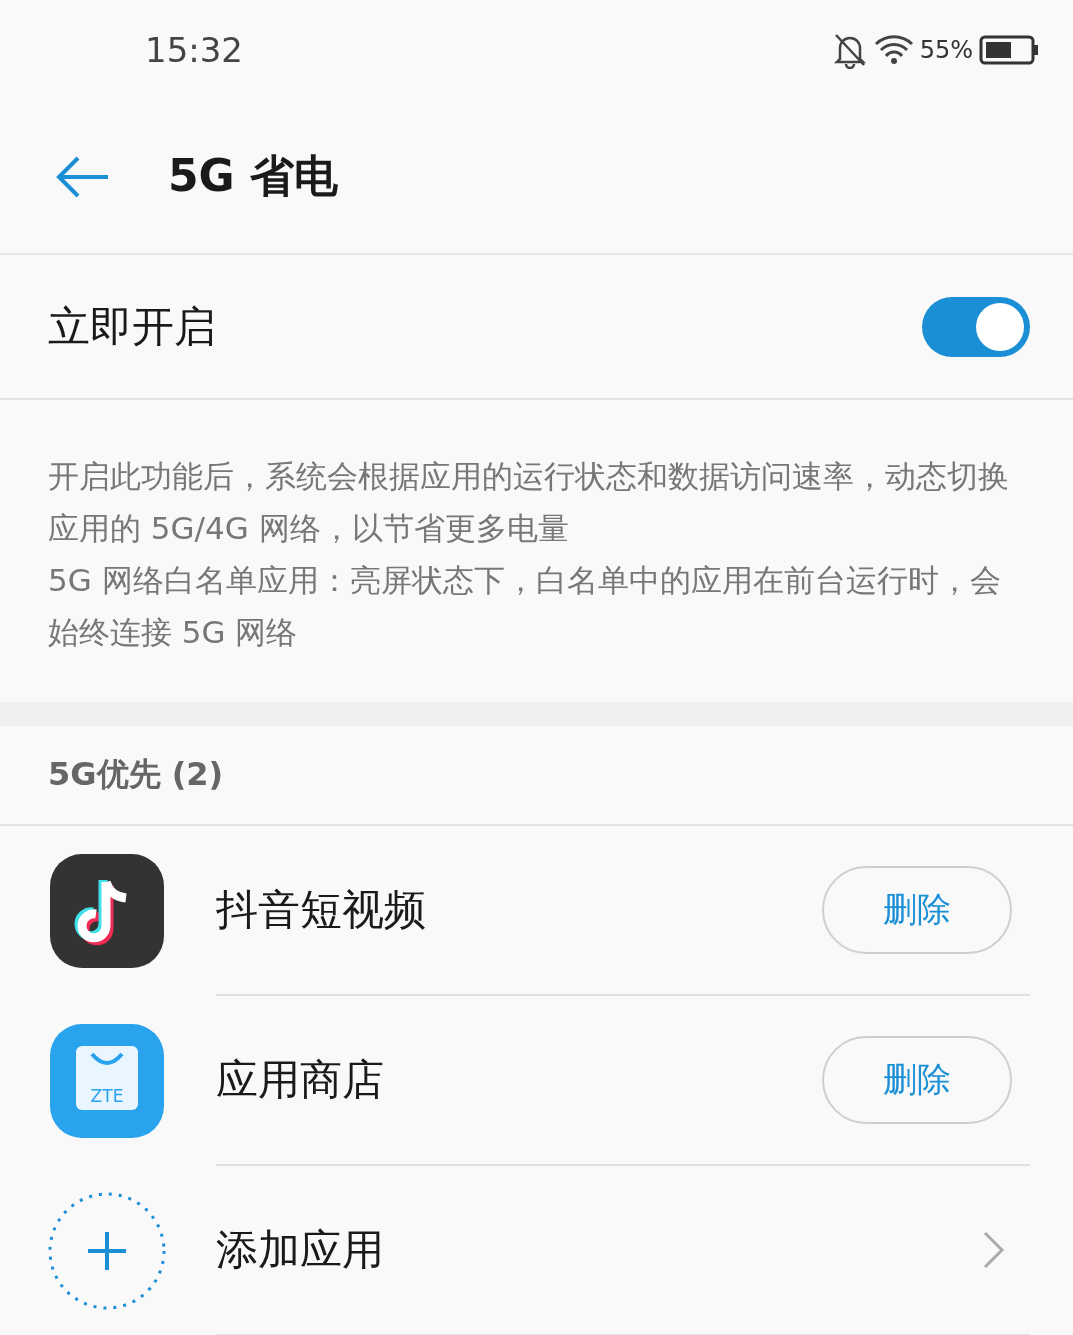 The height and width of the screenshot is (1335, 1073). What do you see at coordinates (300, 1080) in the screenshot?
I see `app-name: 应用商店` at bounding box center [300, 1080].